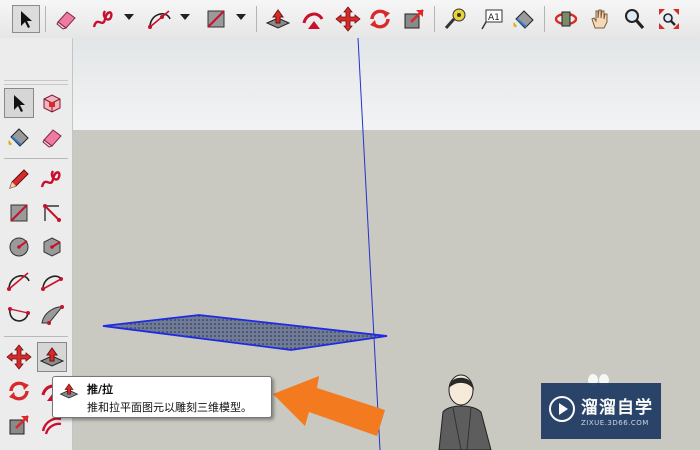 Image resolution: width=700 pixels, height=450 pixels. What do you see at coordinates (169, 407) in the screenshot?
I see `tooltip-description: 推和拉平面图元以雕刻三维模型。` at bounding box center [169, 407].